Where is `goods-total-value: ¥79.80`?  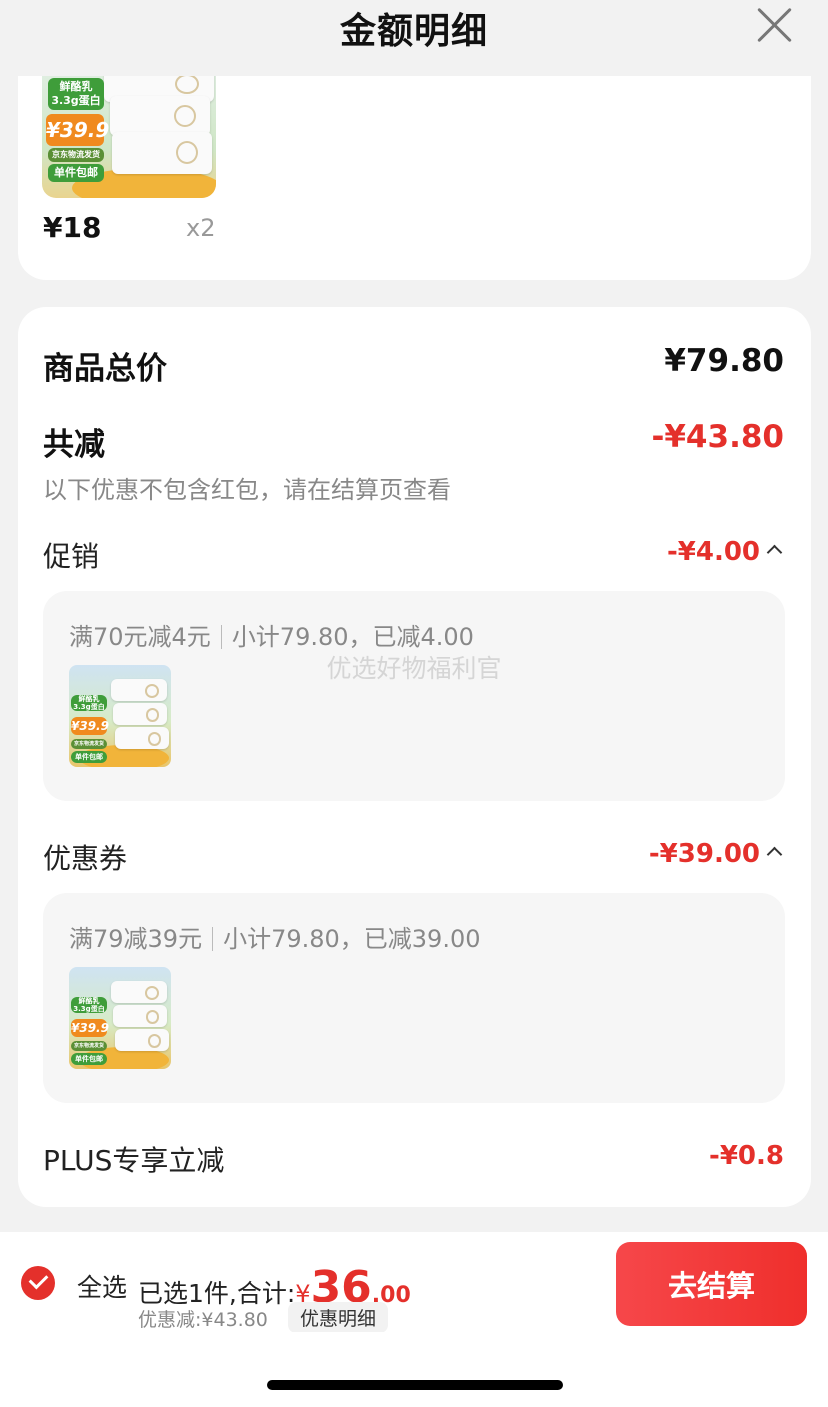
goods-total-value: ¥79.80 is located at coordinates (724, 361).